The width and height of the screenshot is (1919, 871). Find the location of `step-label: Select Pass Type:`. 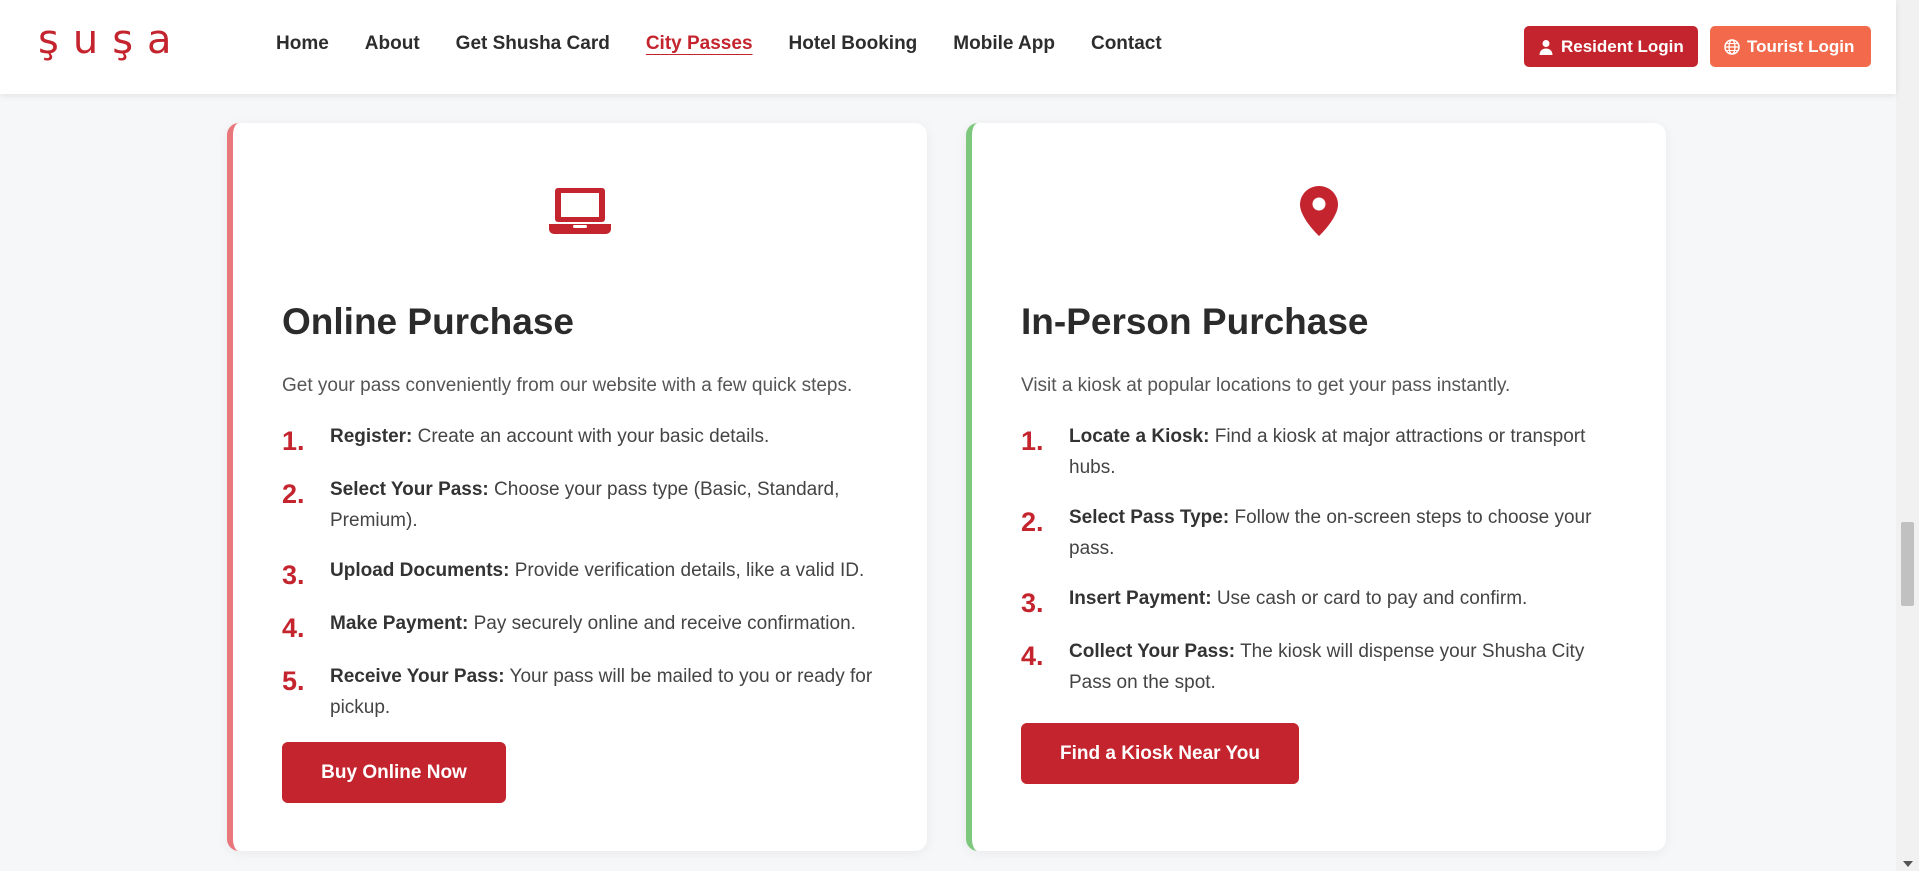

step-label: Select Pass Type: is located at coordinates (1149, 517).